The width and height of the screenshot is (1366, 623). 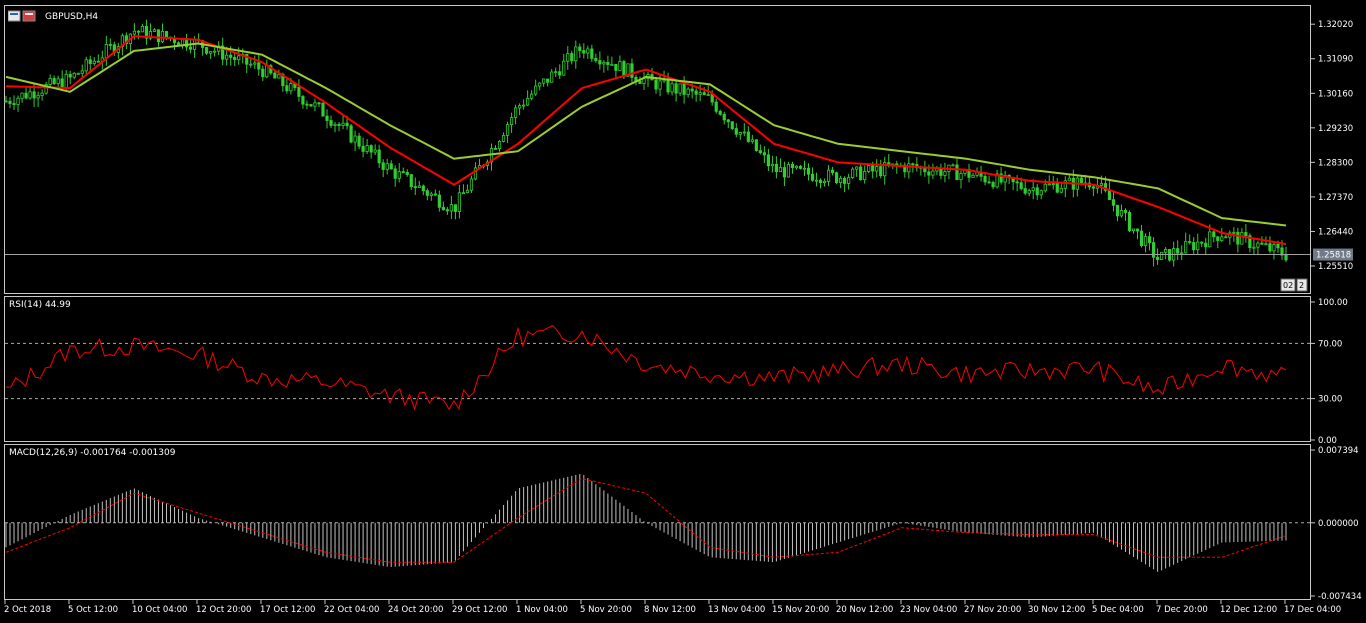 What do you see at coordinates (670, 610) in the screenshot?
I see `time-label: 8 Nov 12:00` at bounding box center [670, 610].